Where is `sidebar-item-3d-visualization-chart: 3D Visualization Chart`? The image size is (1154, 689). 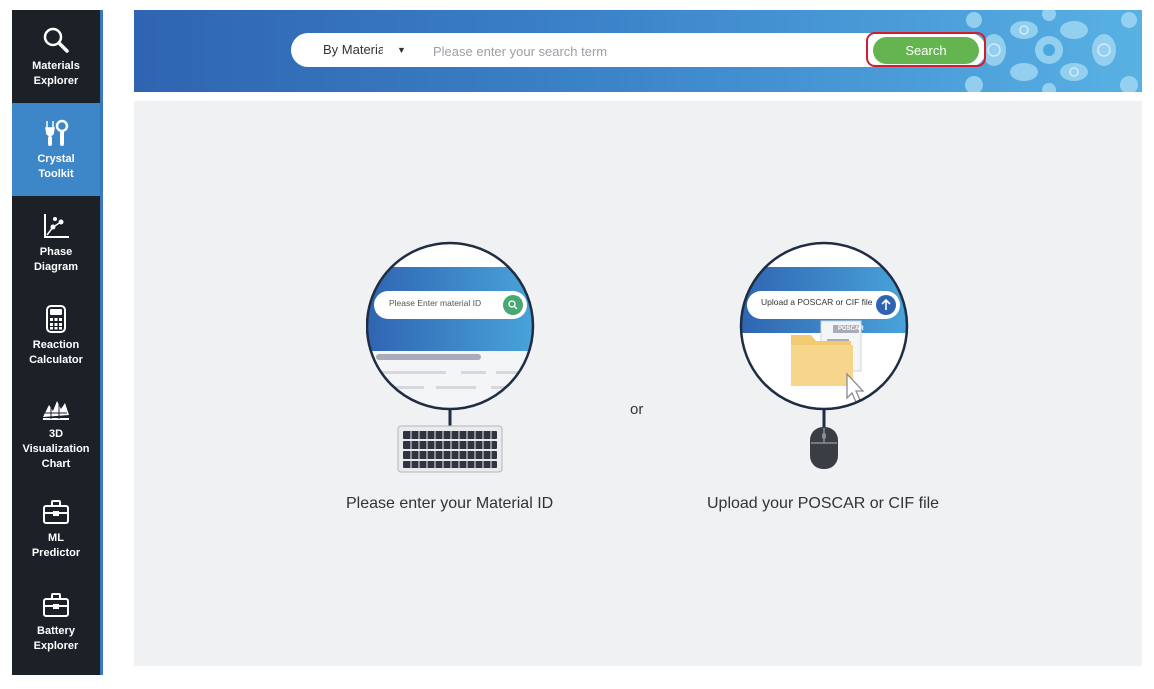 sidebar-item-3d-visualization-chart: 3D Visualization Chart is located at coordinates (56, 432).